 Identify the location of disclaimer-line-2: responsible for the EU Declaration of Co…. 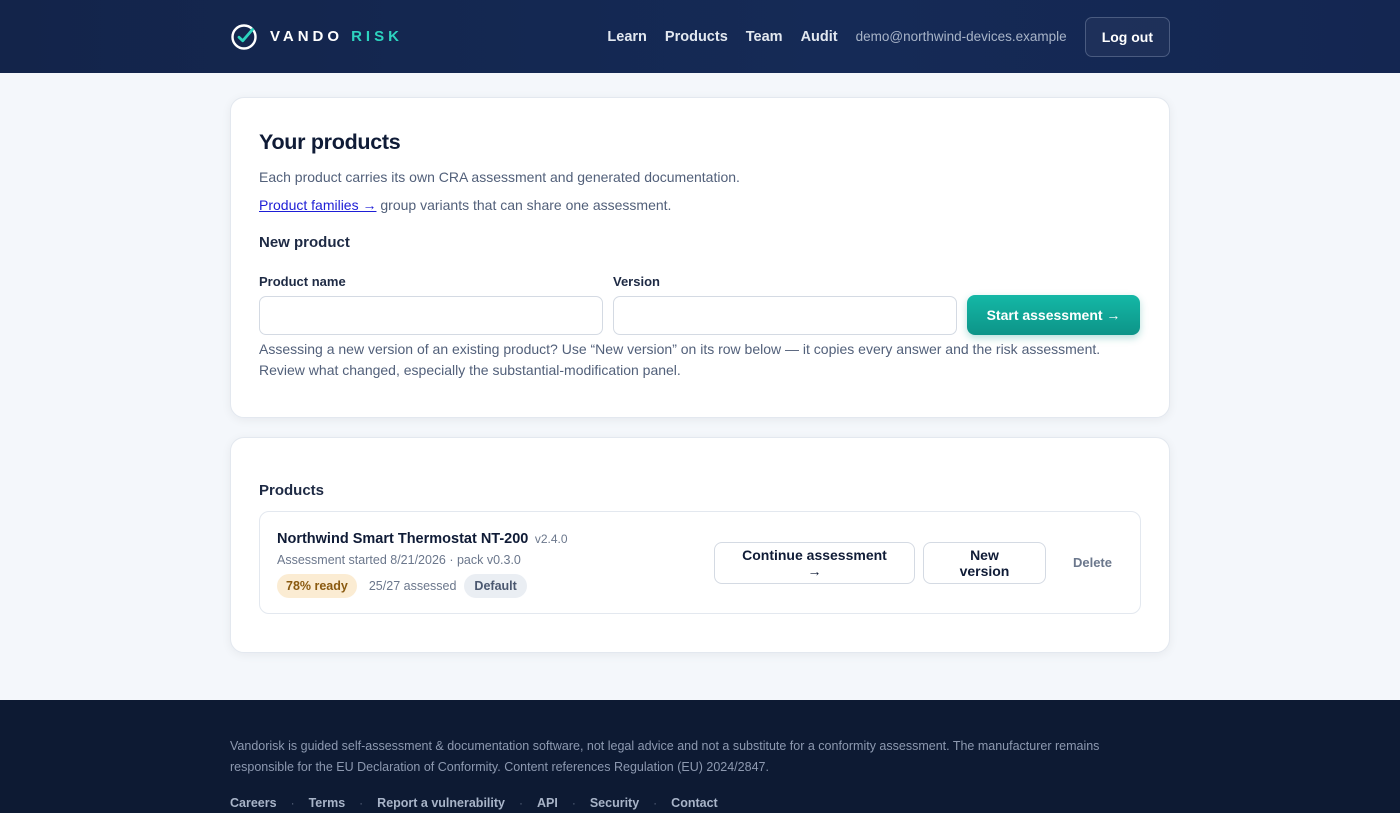
(499, 767).